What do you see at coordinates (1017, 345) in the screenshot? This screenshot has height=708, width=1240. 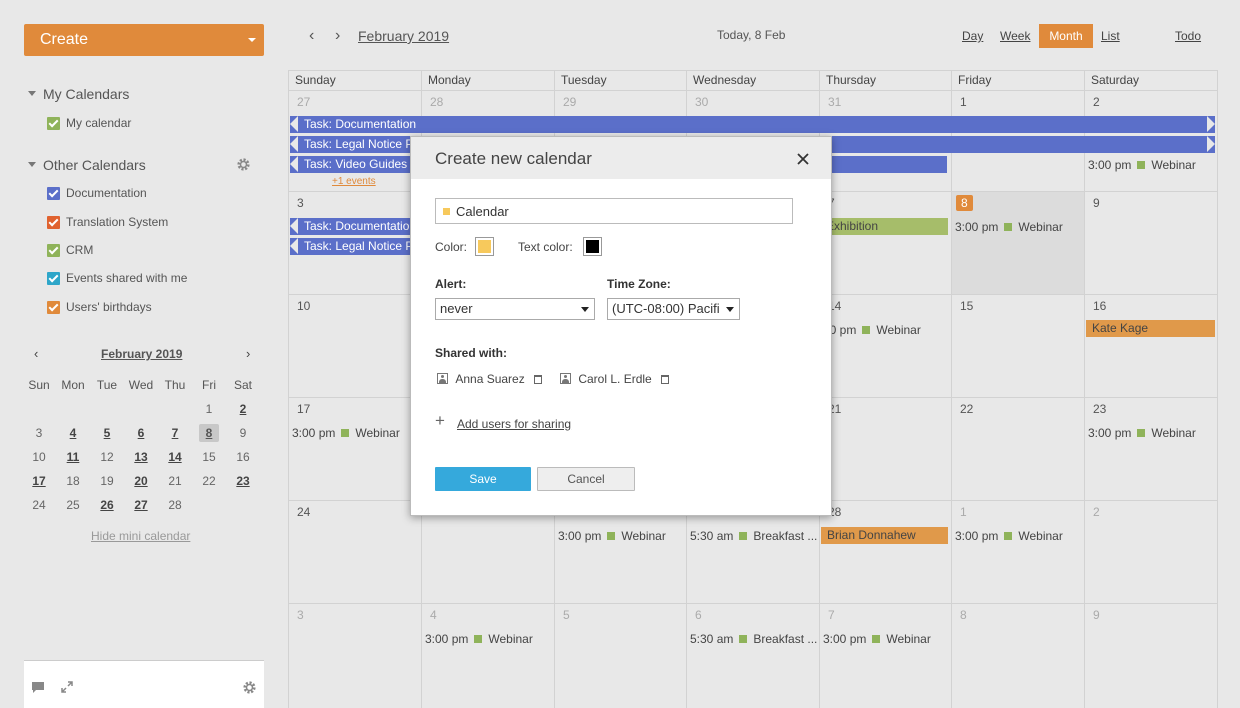 I see `day-cell: 15` at bounding box center [1017, 345].